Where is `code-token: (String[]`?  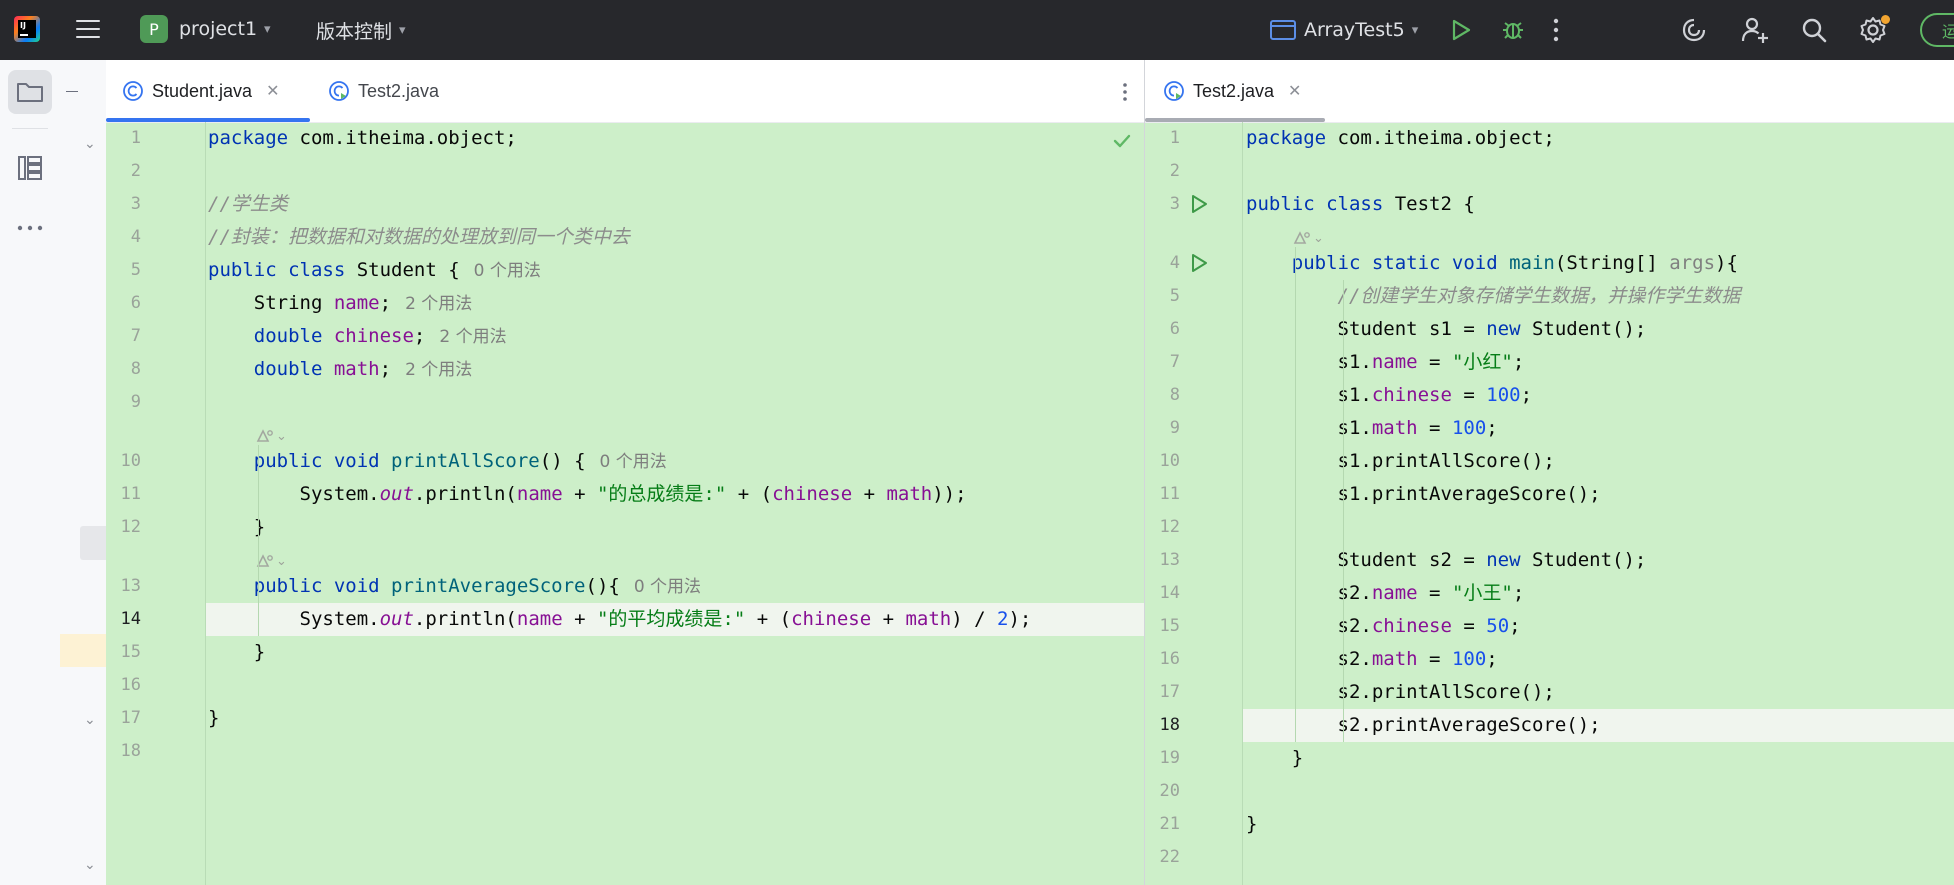
code-token: (String[] is located at coordinates (1612, 263).